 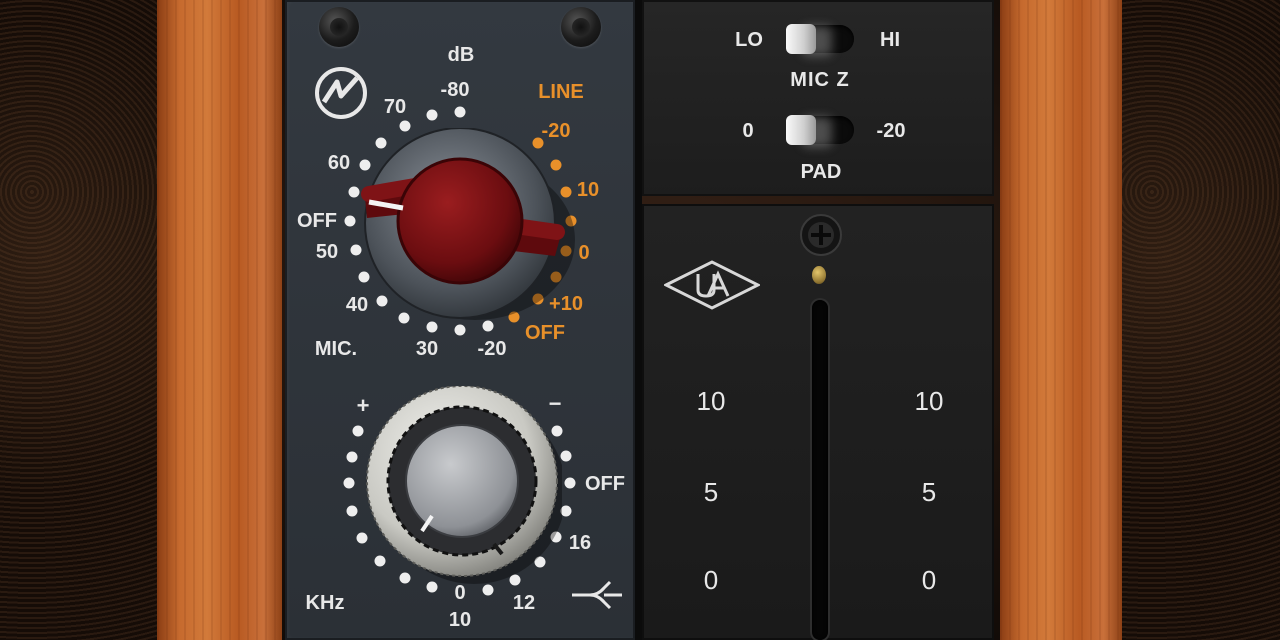 I want to click on eq-freq-label: 0, so click(x=460, y=593).